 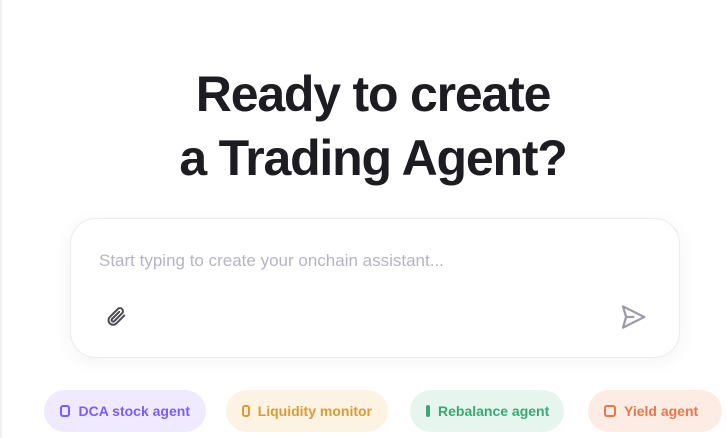 What do you see at coordinates (494, 411) in the screenshot?
I see `chip-label: Rebalance agent` at bounding box center [494, 411].